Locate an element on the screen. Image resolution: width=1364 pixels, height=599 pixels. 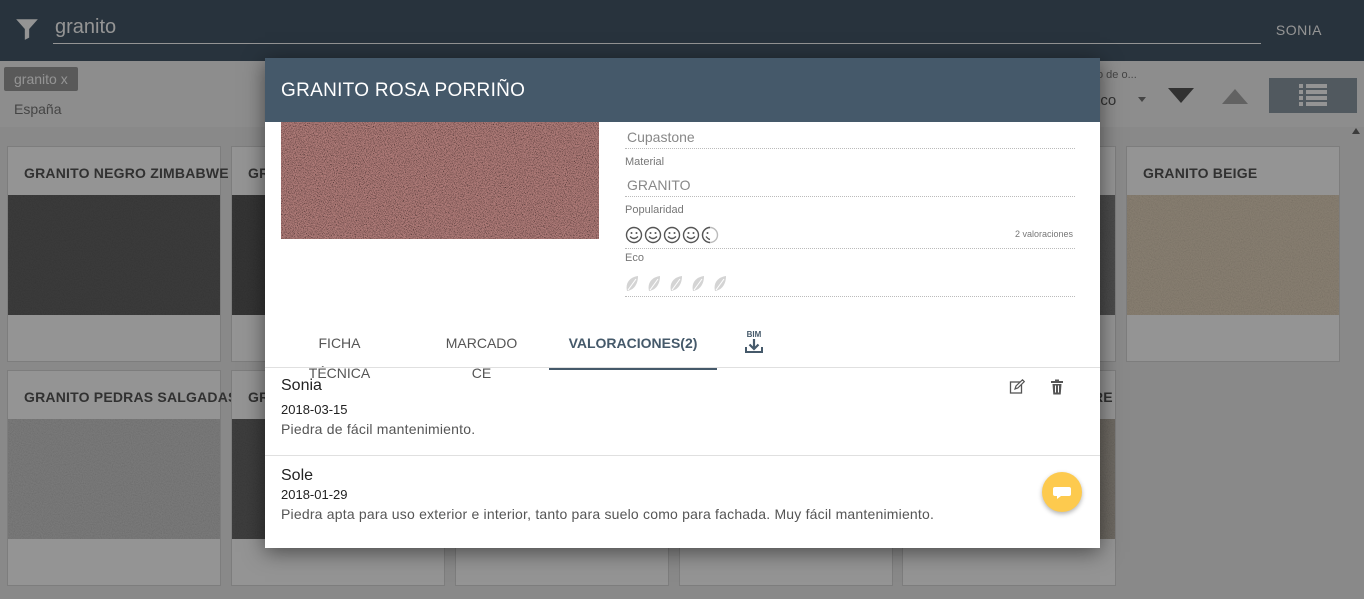
bim-download-icon: BIM is located at coordinates (754, 342).